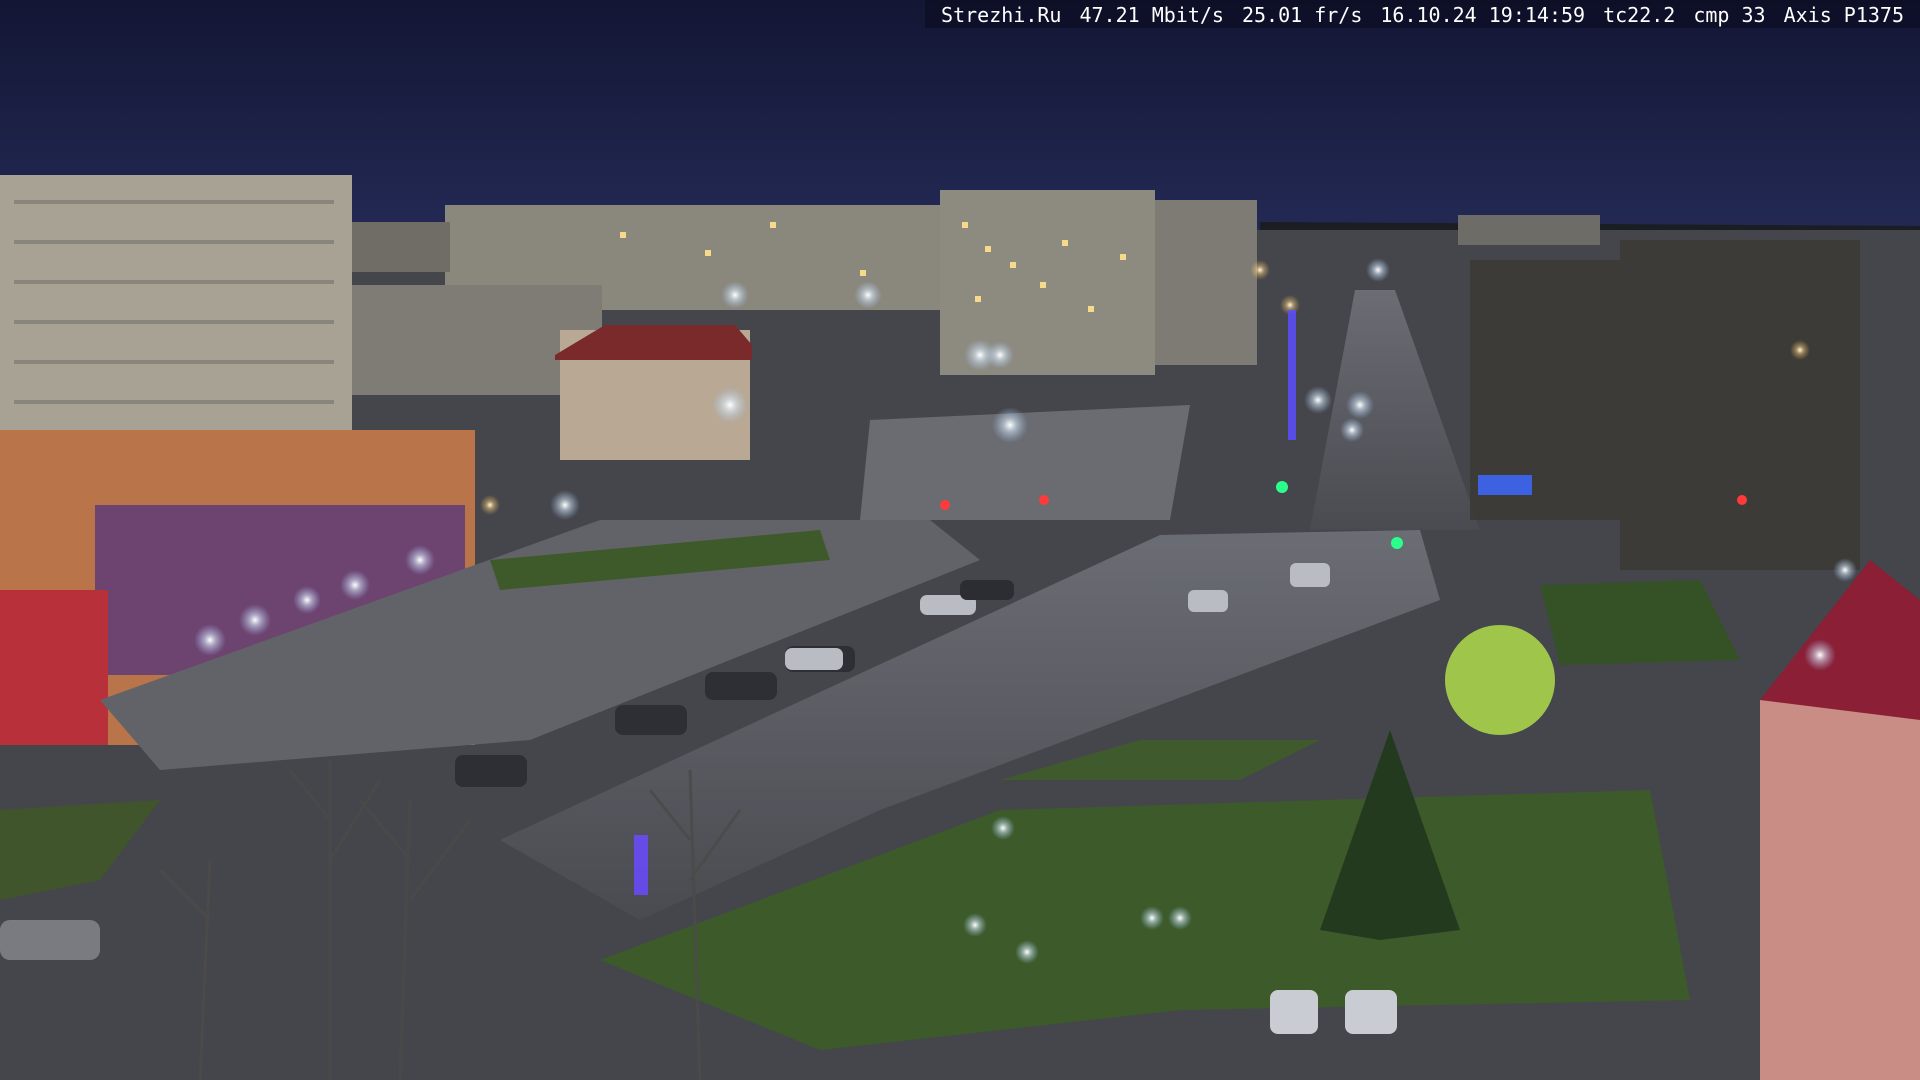 The image size is (1920, 1080). What do you see at coordinates (1483, 15) in the screenshot?
I see `overlay-datetime: 16.10.24 19:14:59` at bounding box center [1483, 15].